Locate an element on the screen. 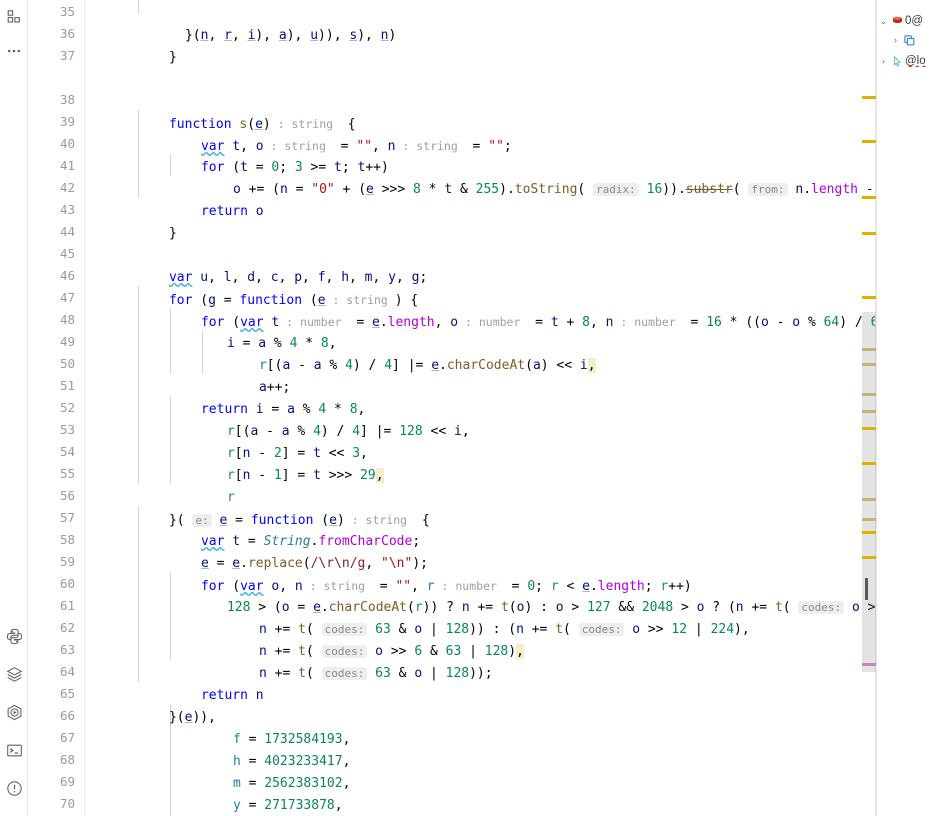  code-line-38: function s(e) : string { is located at coordinates (239, 111).